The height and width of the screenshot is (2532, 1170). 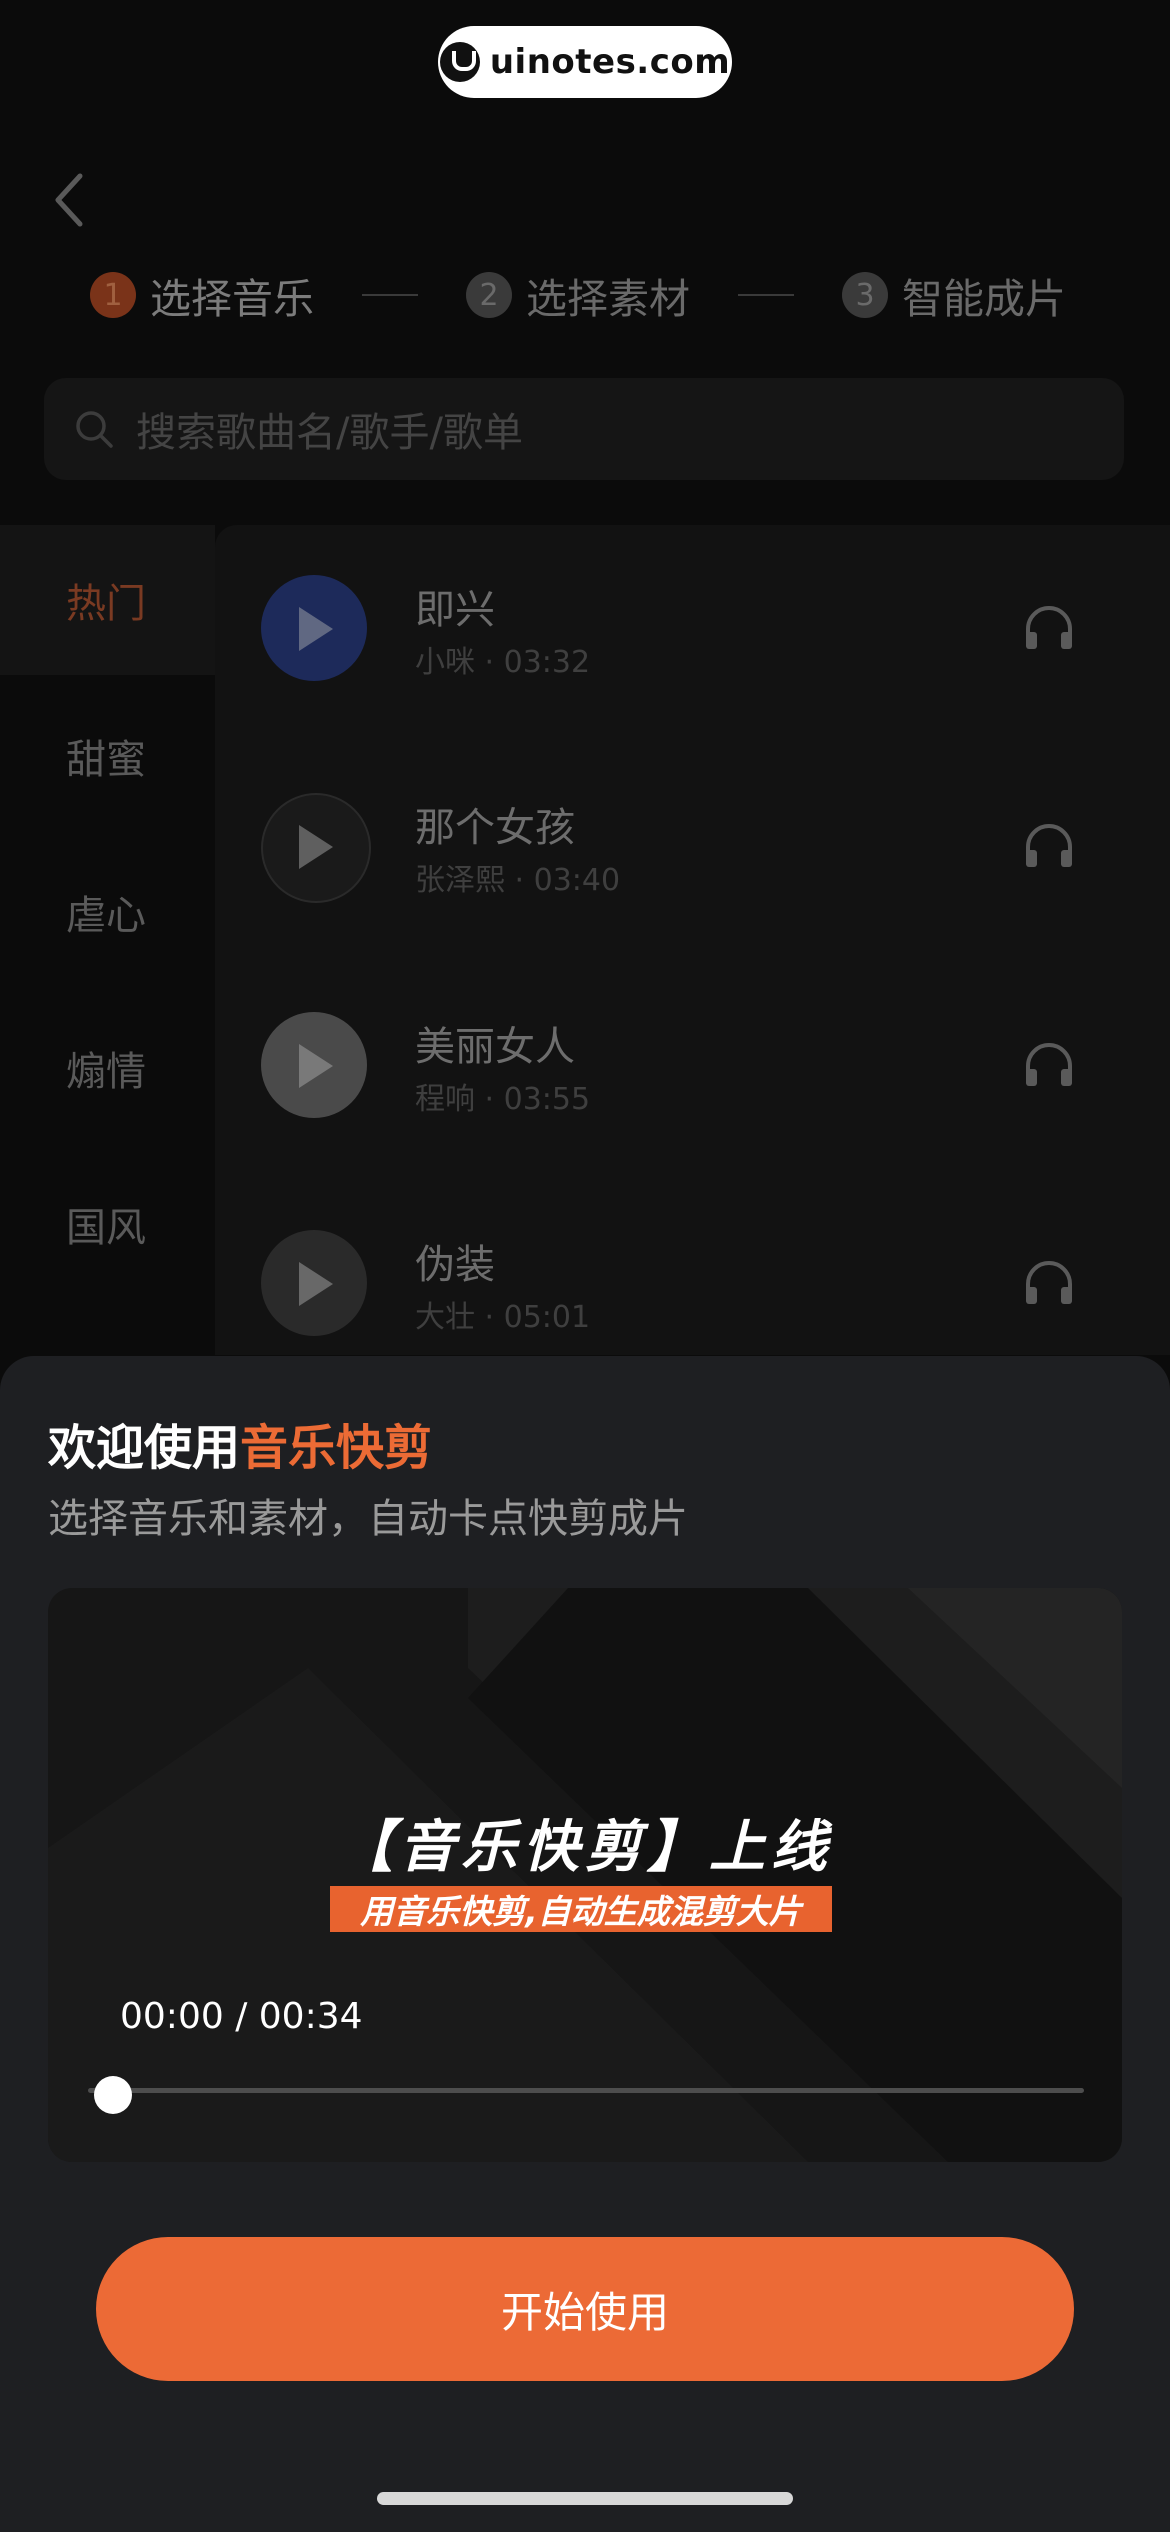 What do you see at coordinates (503, 1317) in the screenshot?
I see `song-meta: 大壮 · 05:01` at bounding box center [503, 1317].